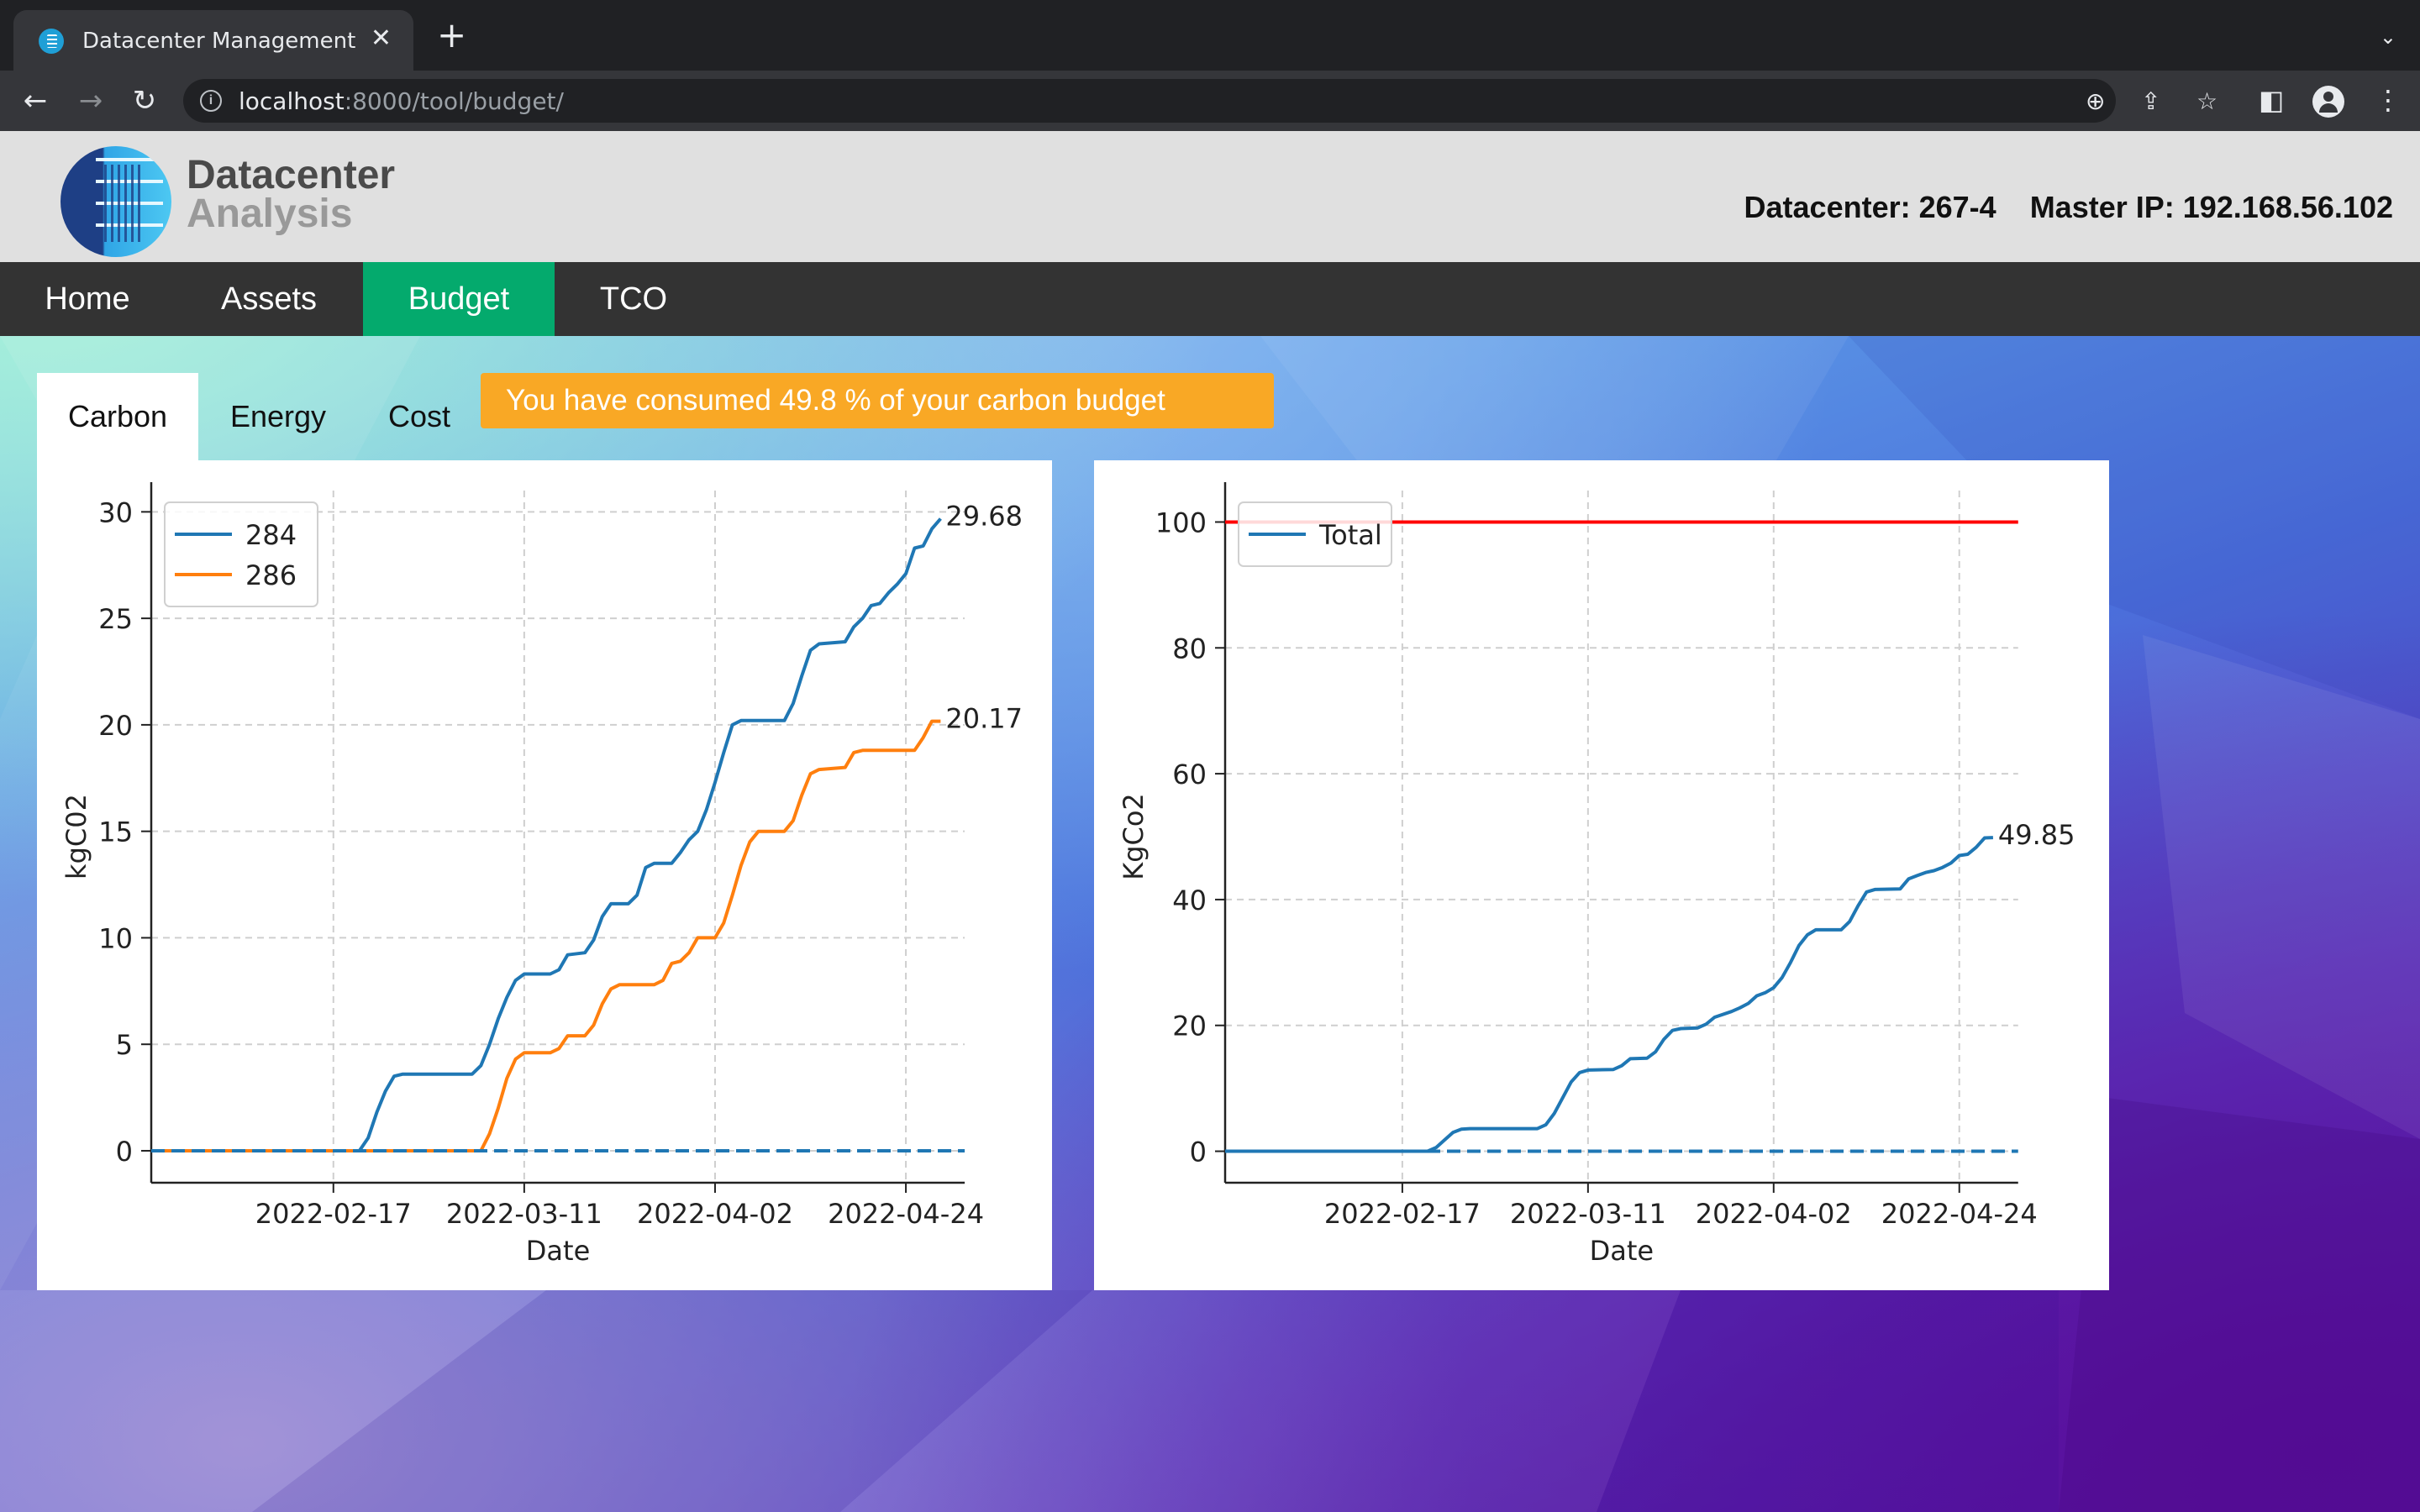 Image resolution: width=2420 pixels, height=1512 pixels. I want to click on datacenter-logo-icon, so click(116, 201).